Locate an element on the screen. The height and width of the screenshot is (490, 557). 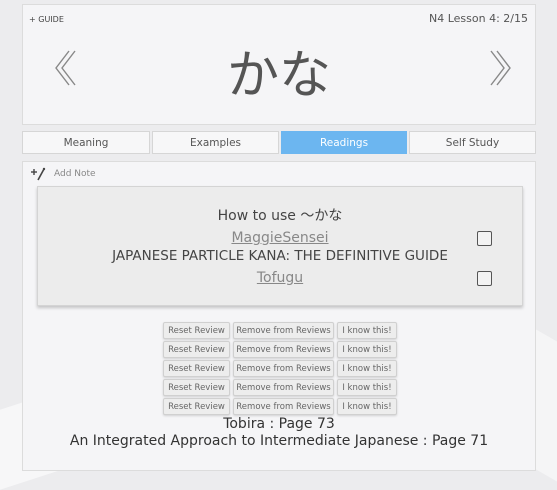
chevron-left-double-icon is located at coordinates (67, 68).